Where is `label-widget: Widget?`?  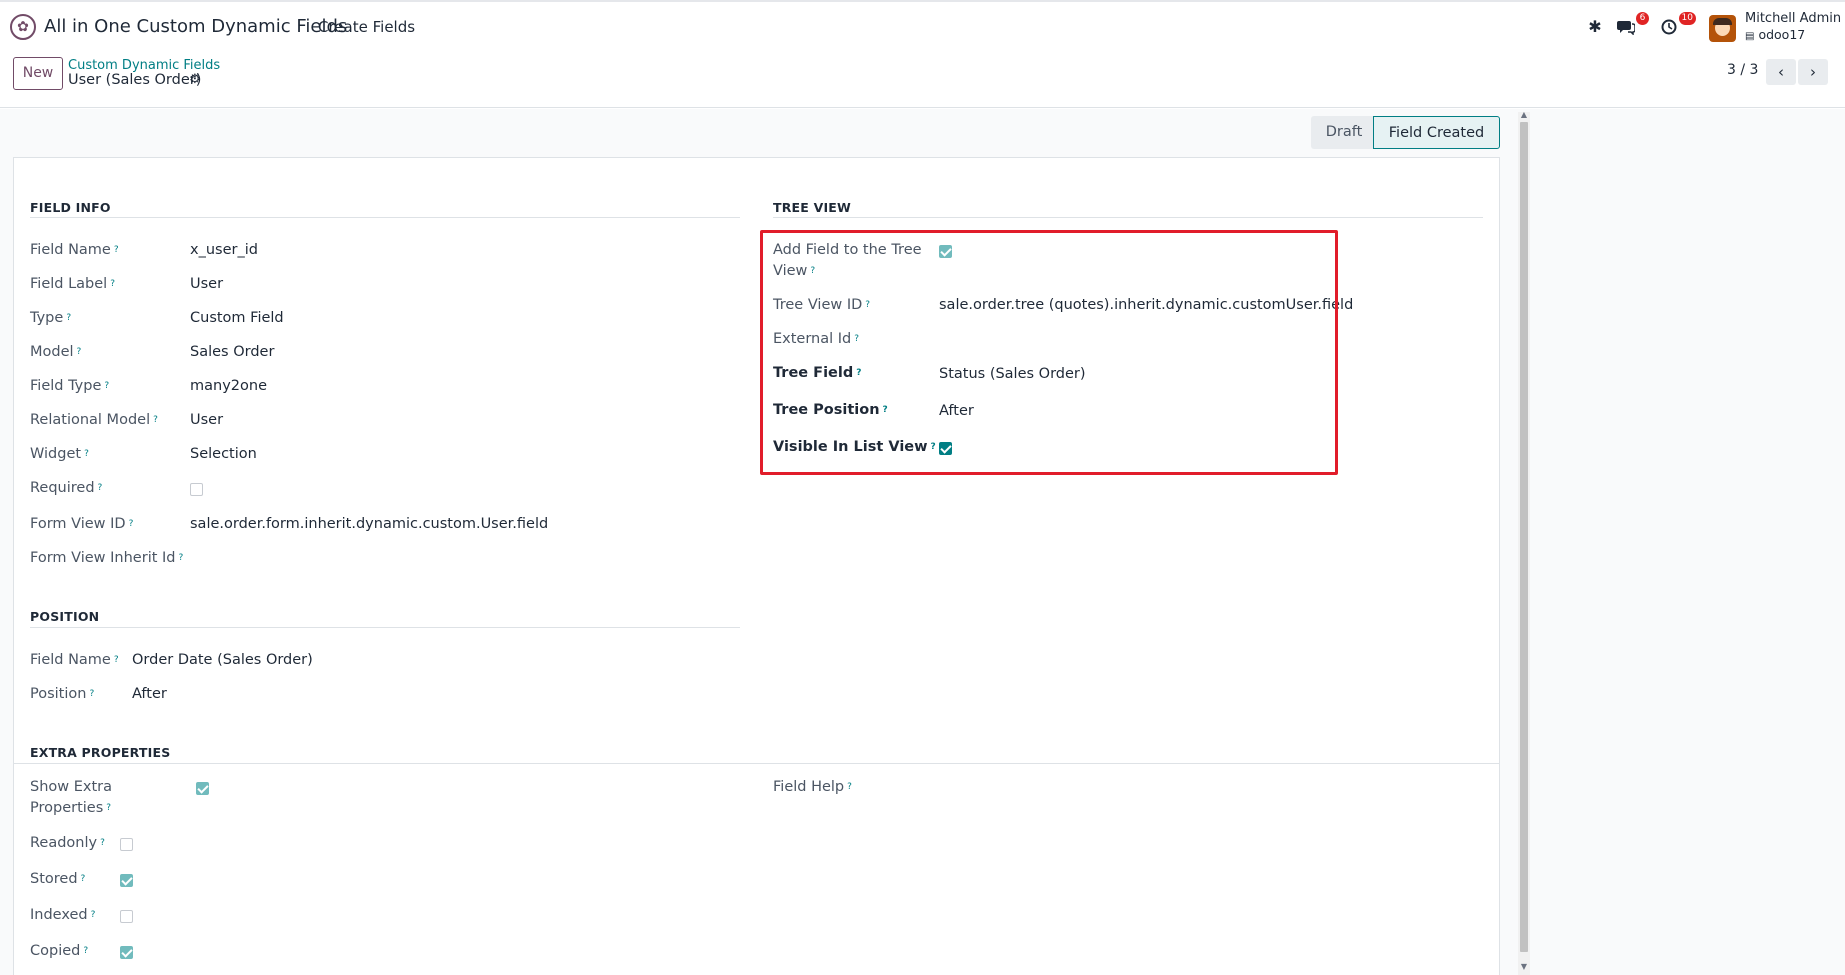
label-widget: Widget? is located at coordinates (59, 454).